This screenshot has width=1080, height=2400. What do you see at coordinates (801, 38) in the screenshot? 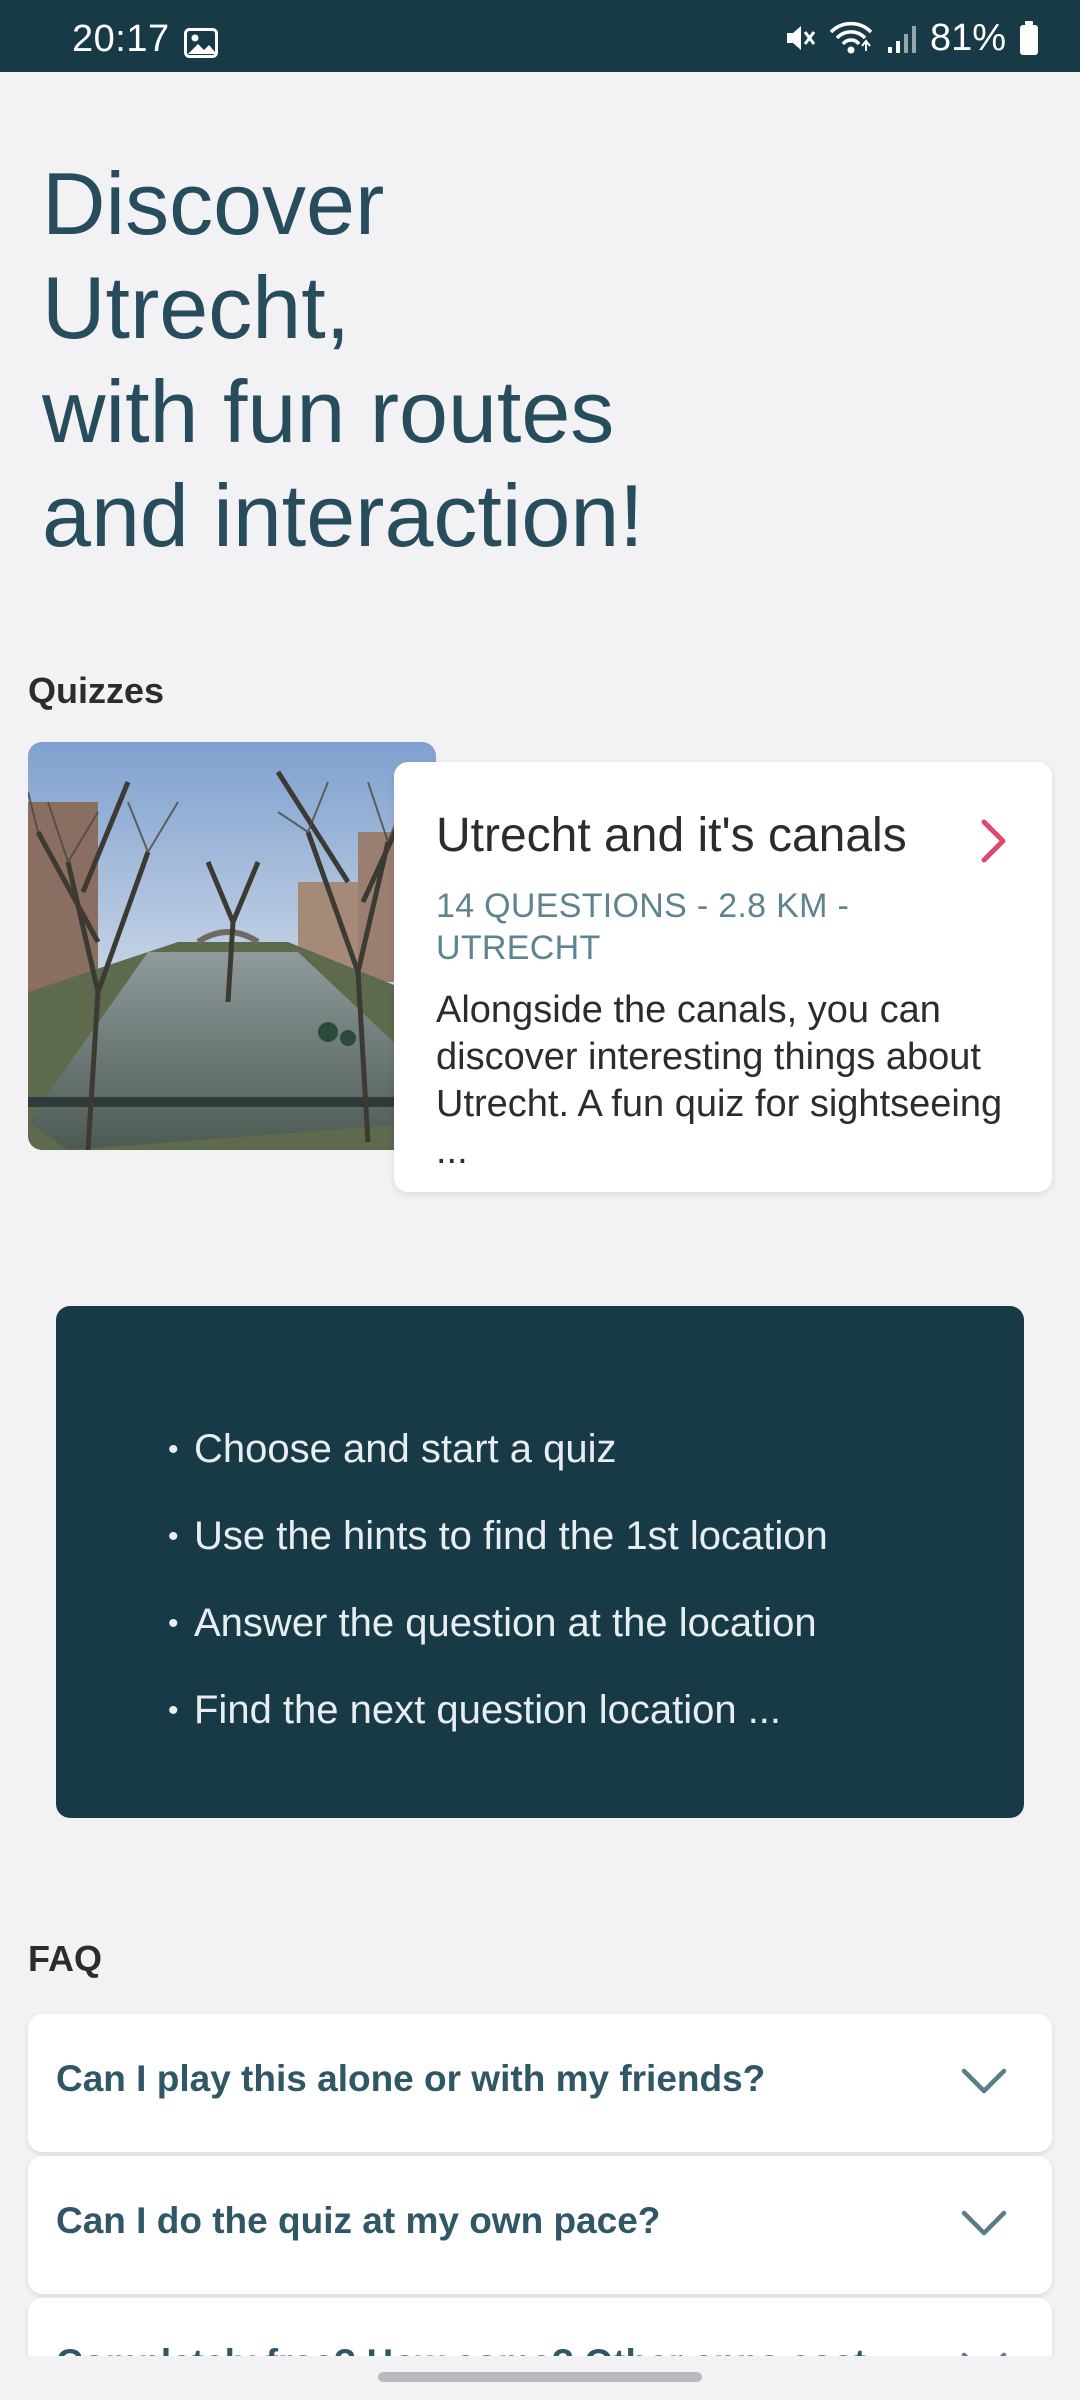
I see `mute-icon` at bounding box center [801, 38].